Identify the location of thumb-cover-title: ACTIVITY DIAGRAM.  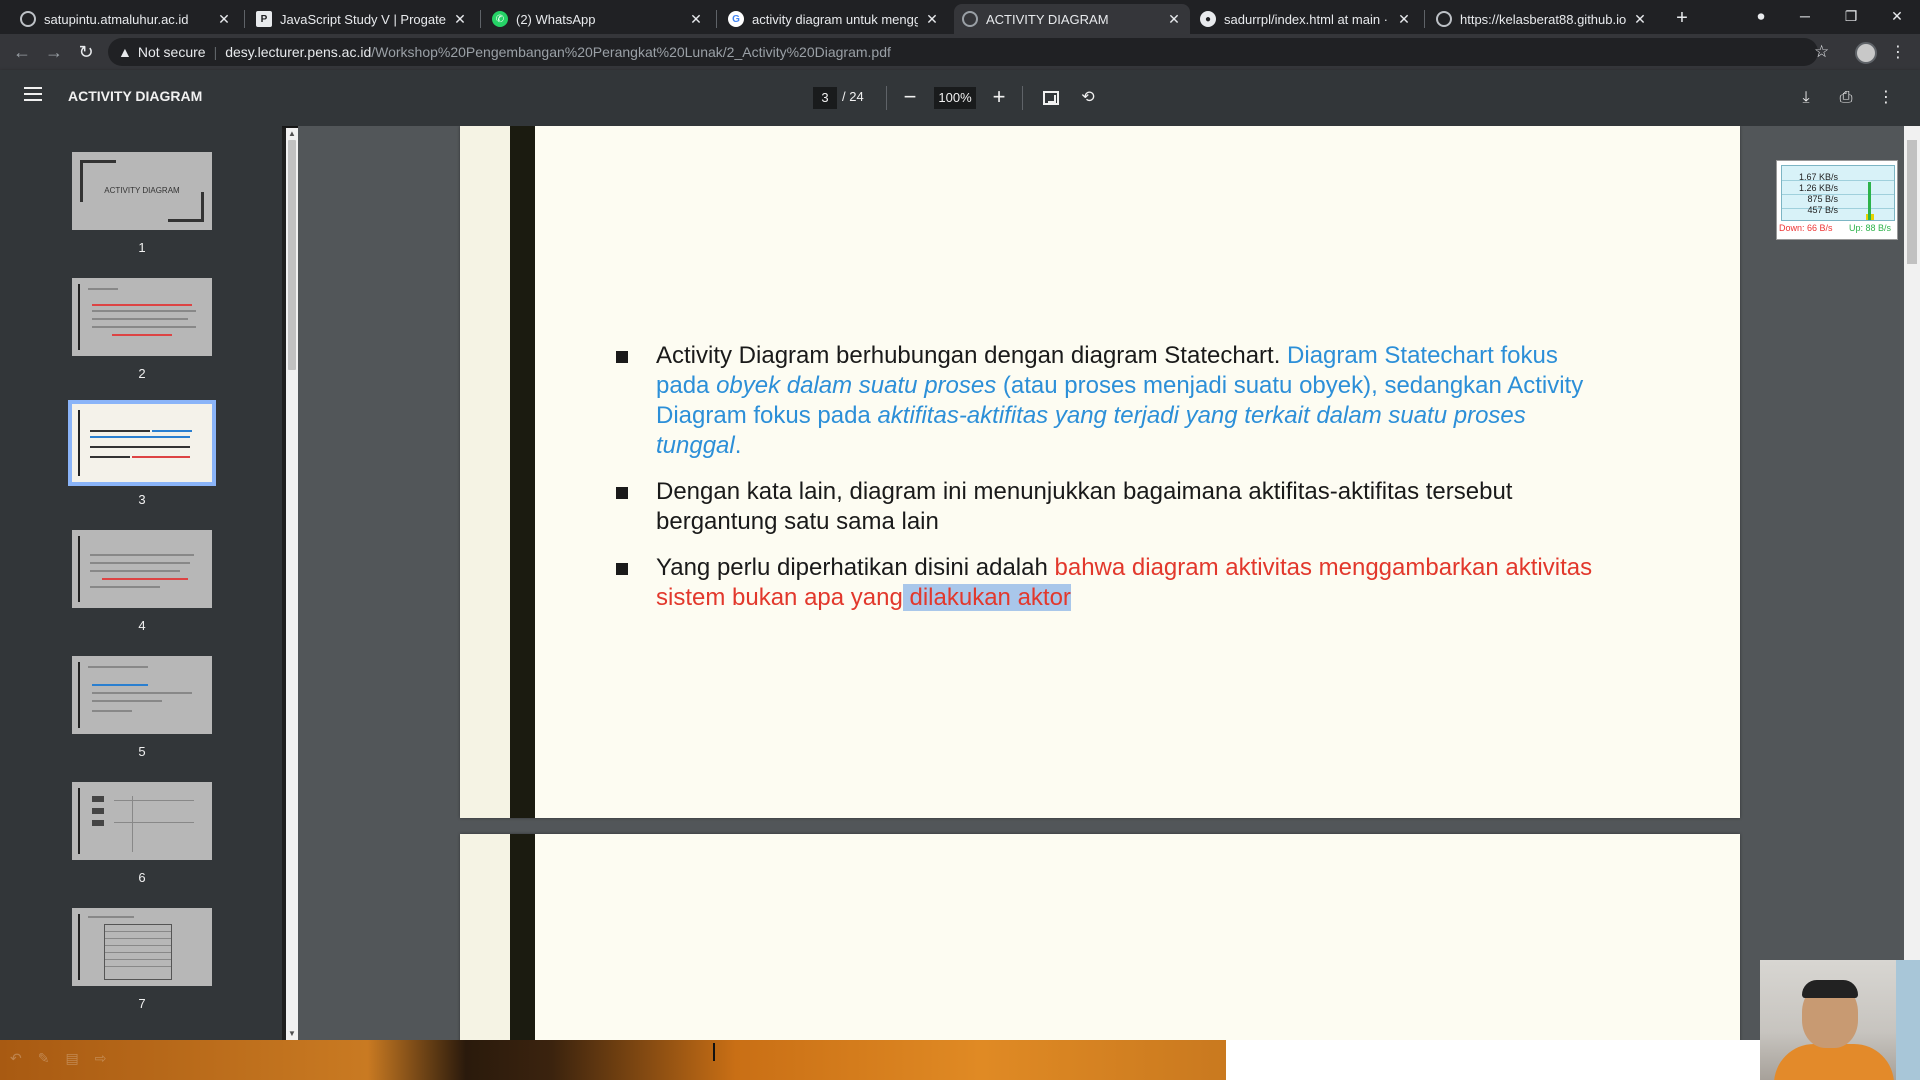
(142, 190).